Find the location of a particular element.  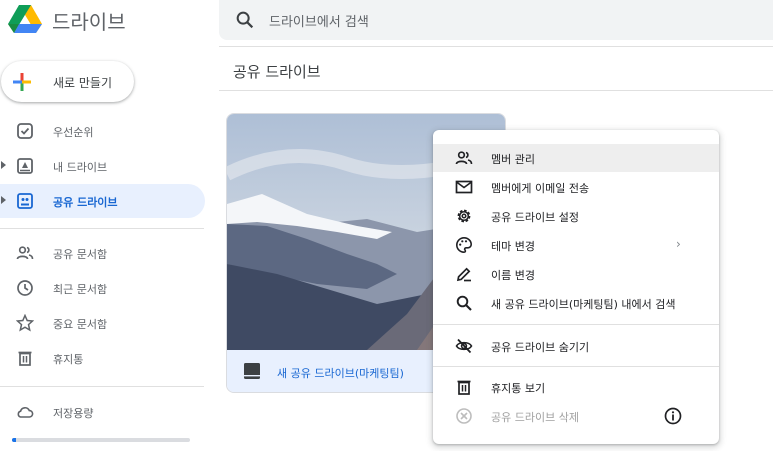

sidebar-item-label: 내 드라이브 is located at coordinates (80, 167).